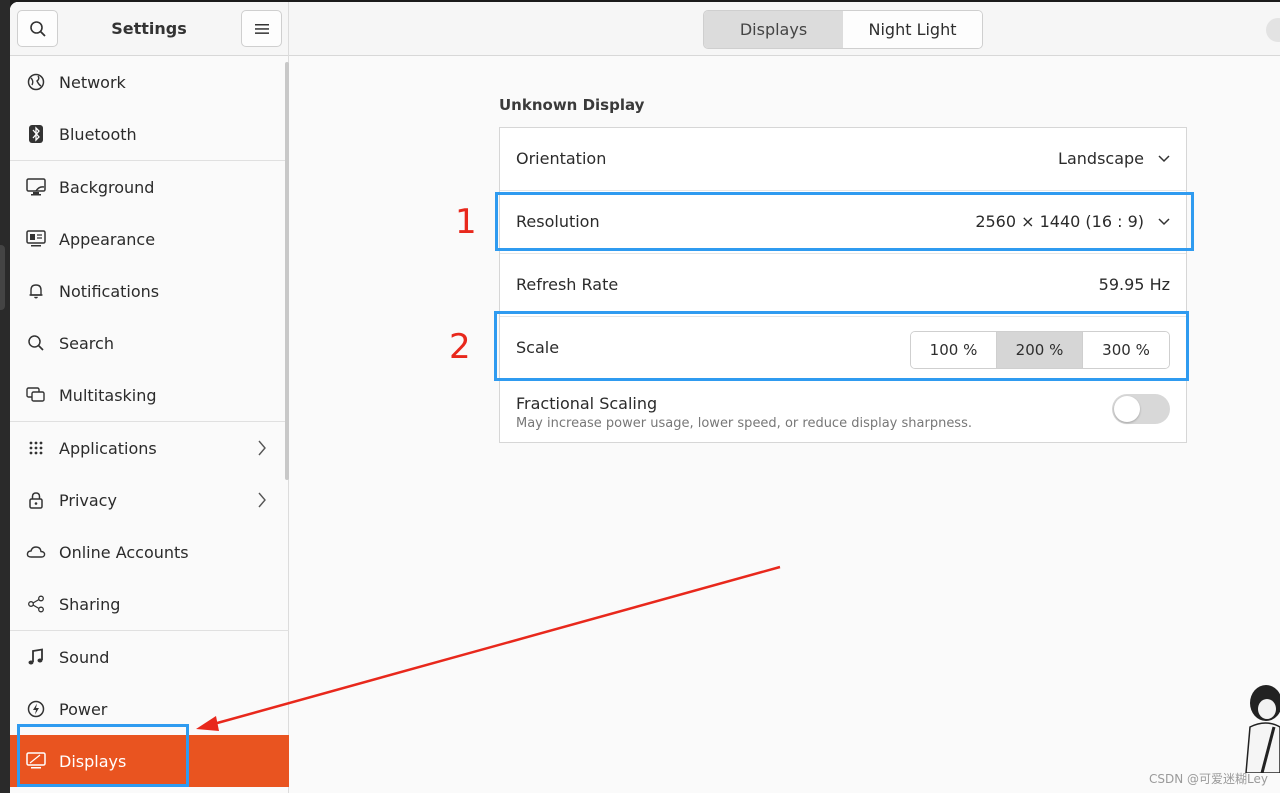 The height and width of the screenshot is (793, 1280). I want to click on share-icon, so click(36, 604).